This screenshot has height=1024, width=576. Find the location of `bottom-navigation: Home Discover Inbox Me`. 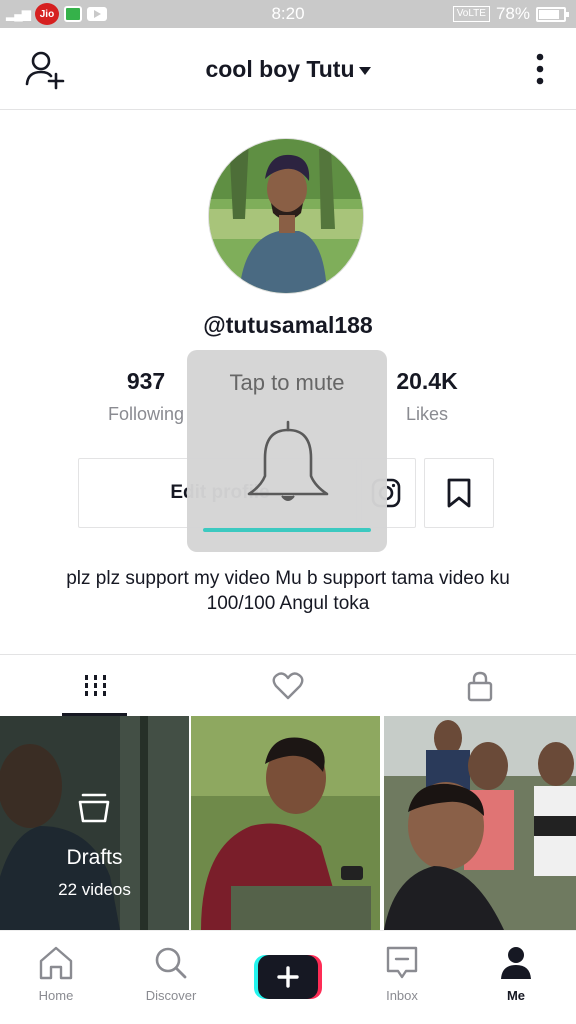

bottom-navigation: Home Discover Inbox Me is located at coordinates (288, 977).